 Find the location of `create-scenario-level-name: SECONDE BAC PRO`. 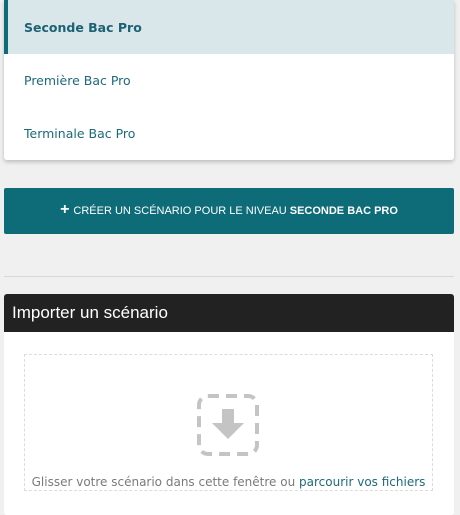

create-scenario-level-name: SECONDE BAC PRO is located at coordinates (343, 211).